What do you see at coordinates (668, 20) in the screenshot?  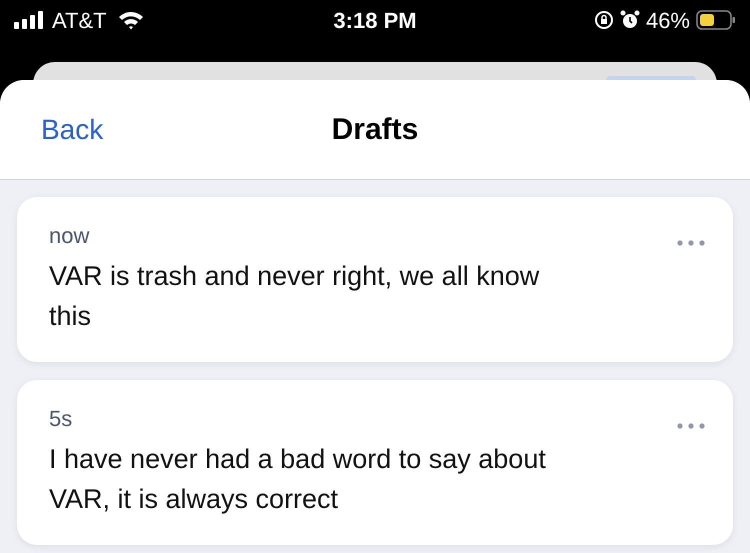 I see `battery-percent: 46%` at bounding box center [668, 20].